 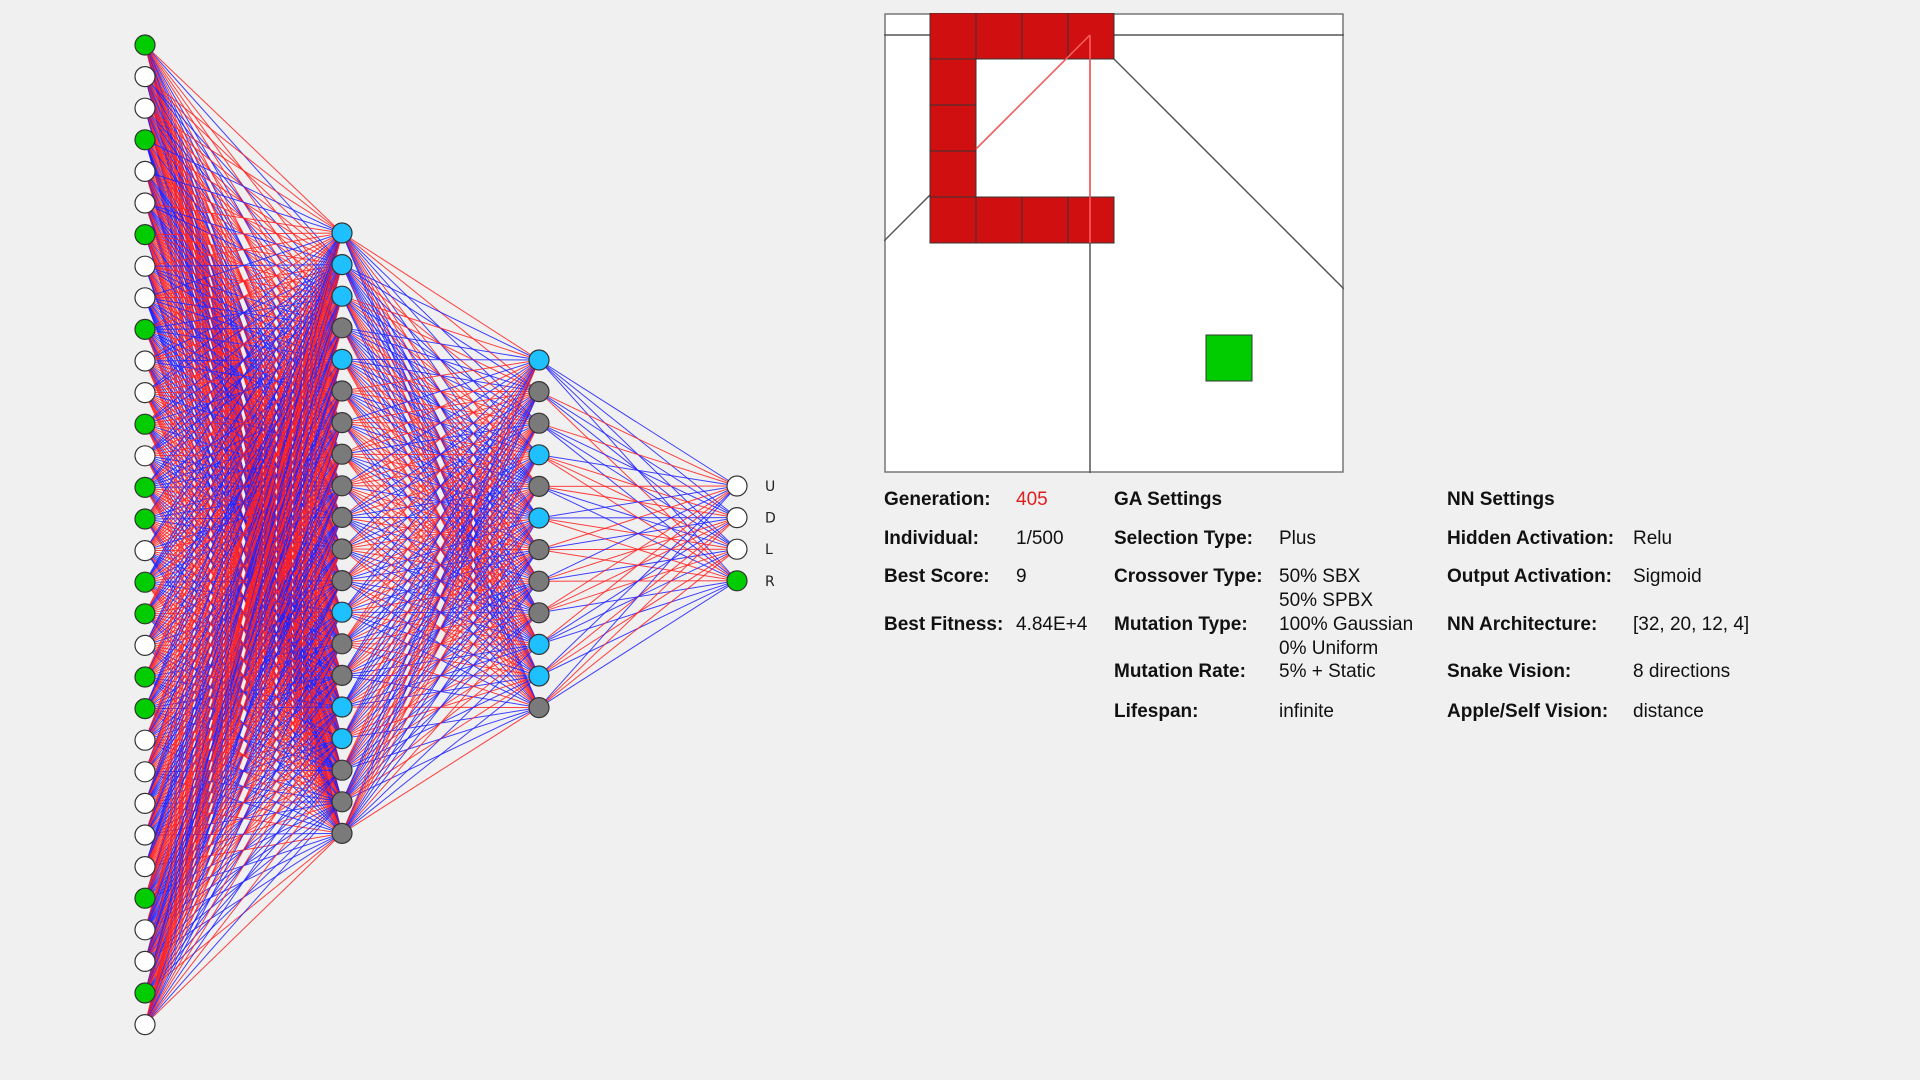 I want to click on mutation-type-value-1: 100% Gaussian, so click(x=1346, y=624).